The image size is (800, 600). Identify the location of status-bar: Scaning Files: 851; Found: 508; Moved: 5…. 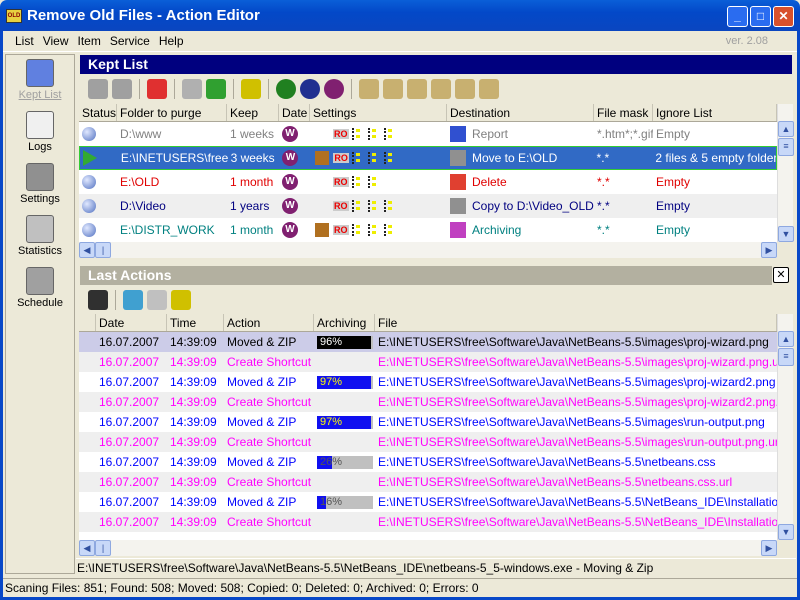
(400, 587).